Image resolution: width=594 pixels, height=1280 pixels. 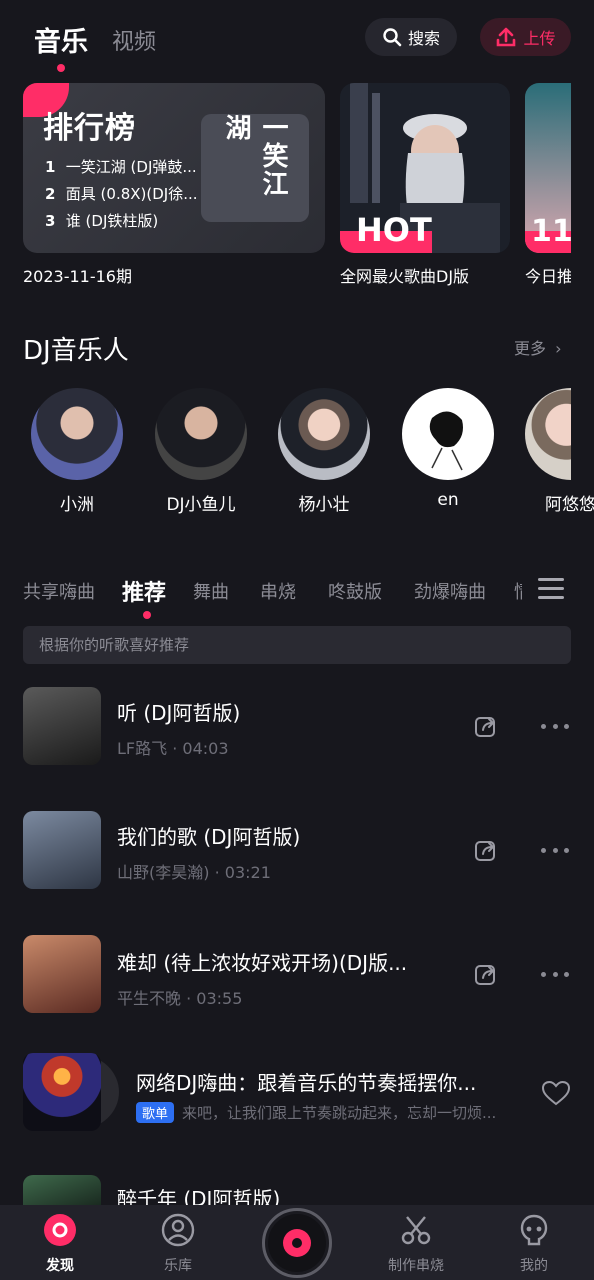 I want to click on daily-label: 11-1, so click(x=551, y=231).